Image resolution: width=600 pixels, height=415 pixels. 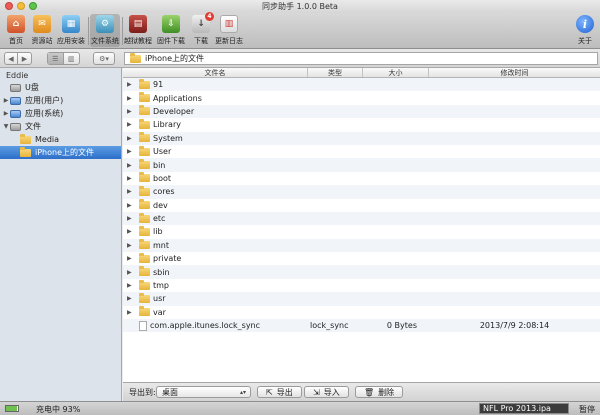 What do you see at coordinates (585, 30) in the screenshot?
I see `toolbar-about-button: i 关于` at bounding box center [585, 30].